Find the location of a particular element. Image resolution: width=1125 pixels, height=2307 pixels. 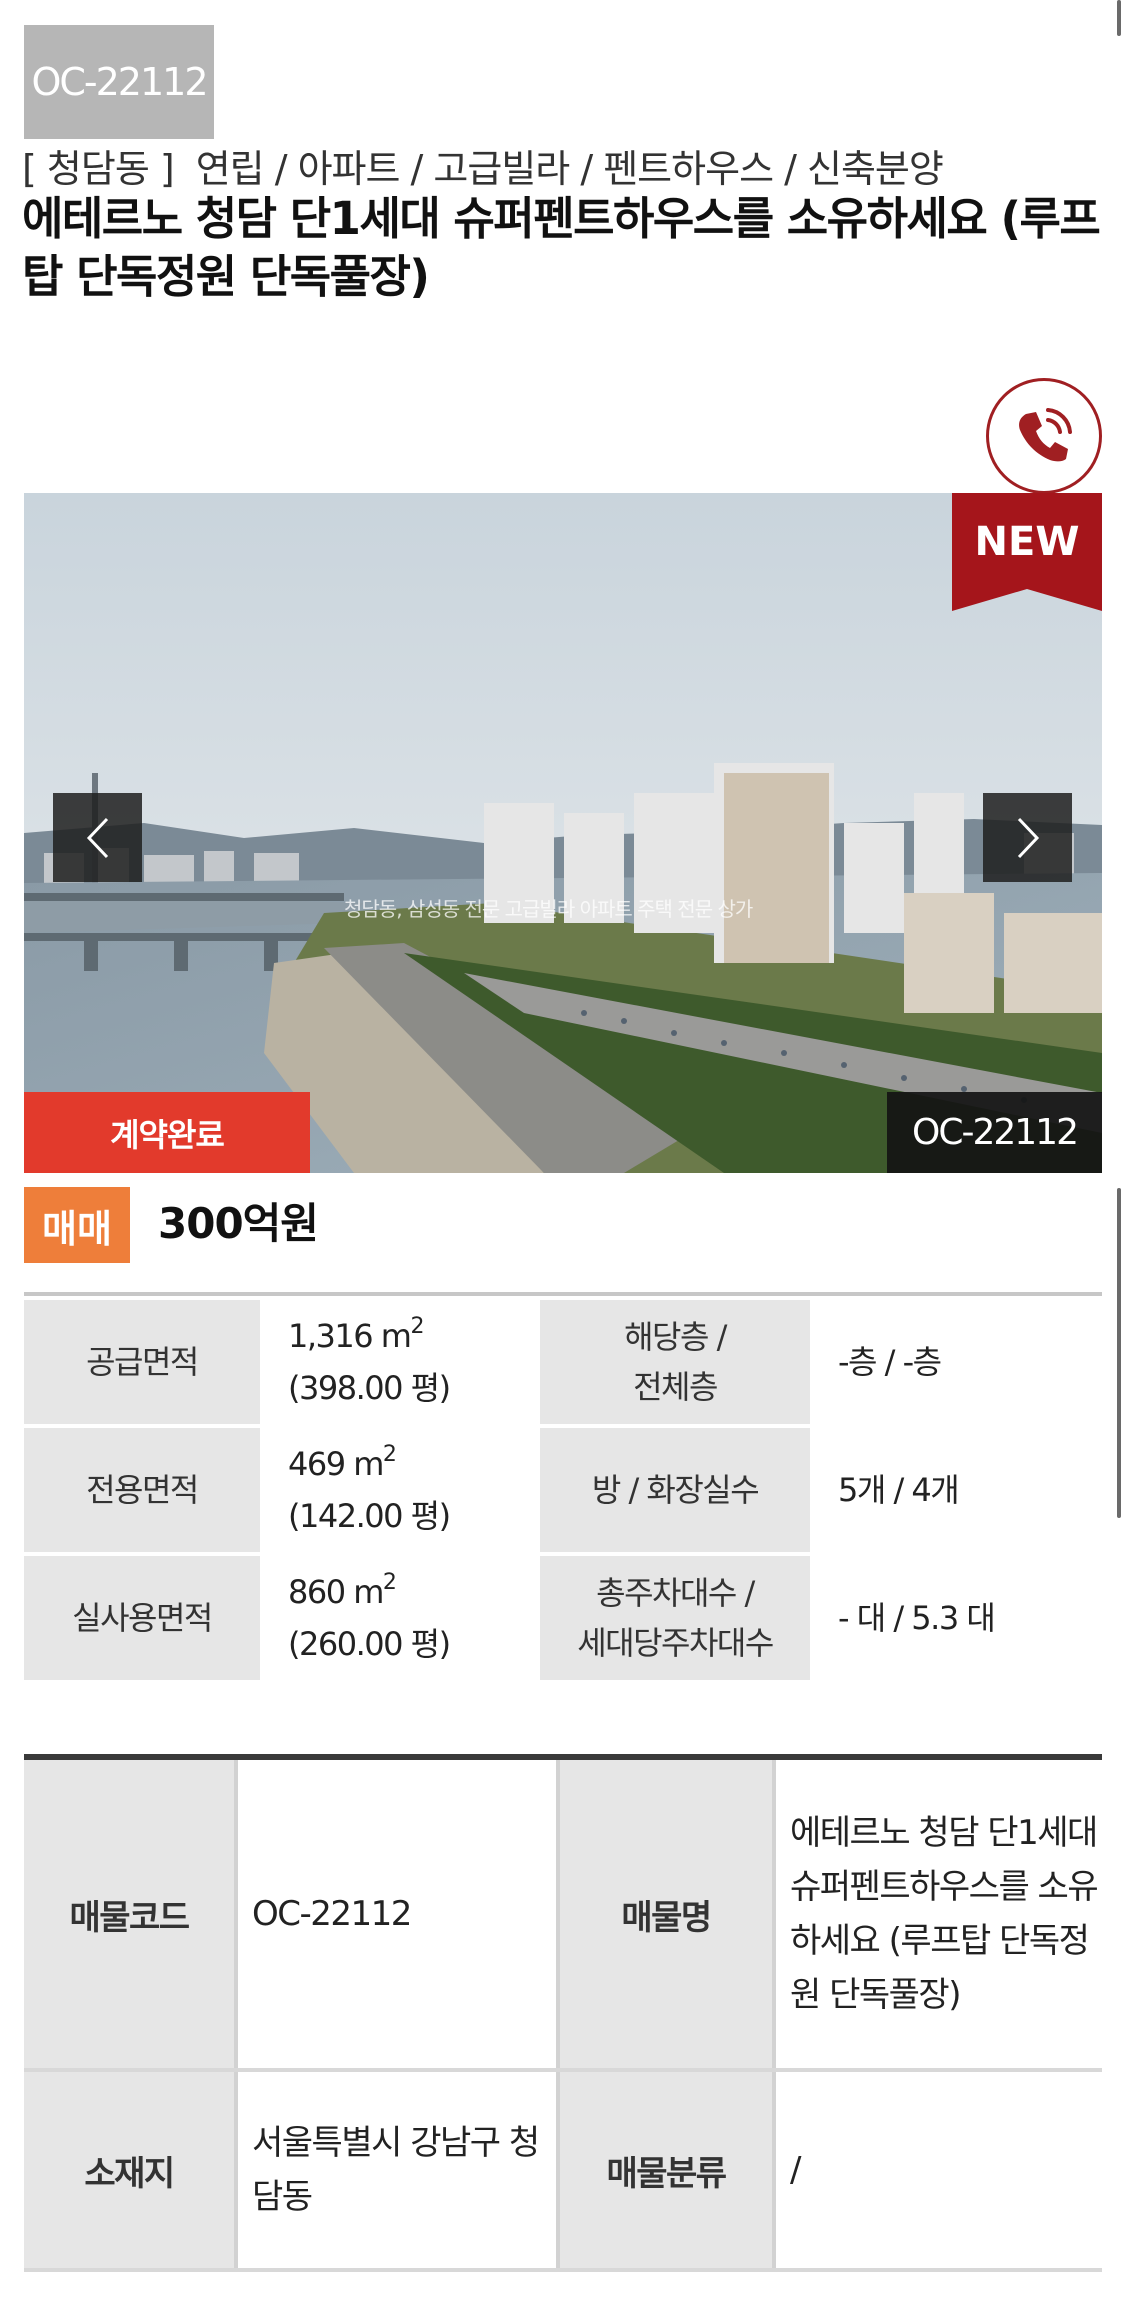

spec-value: -층 / -층 is located at coordinates (956, 1362).